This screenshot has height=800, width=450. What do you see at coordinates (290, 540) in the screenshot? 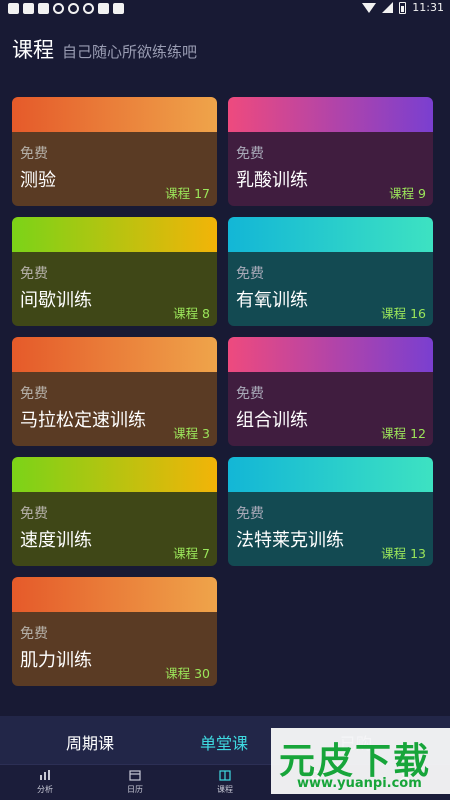
I see `course-name: 法特莱克训练` at bounding box center [290, 540].